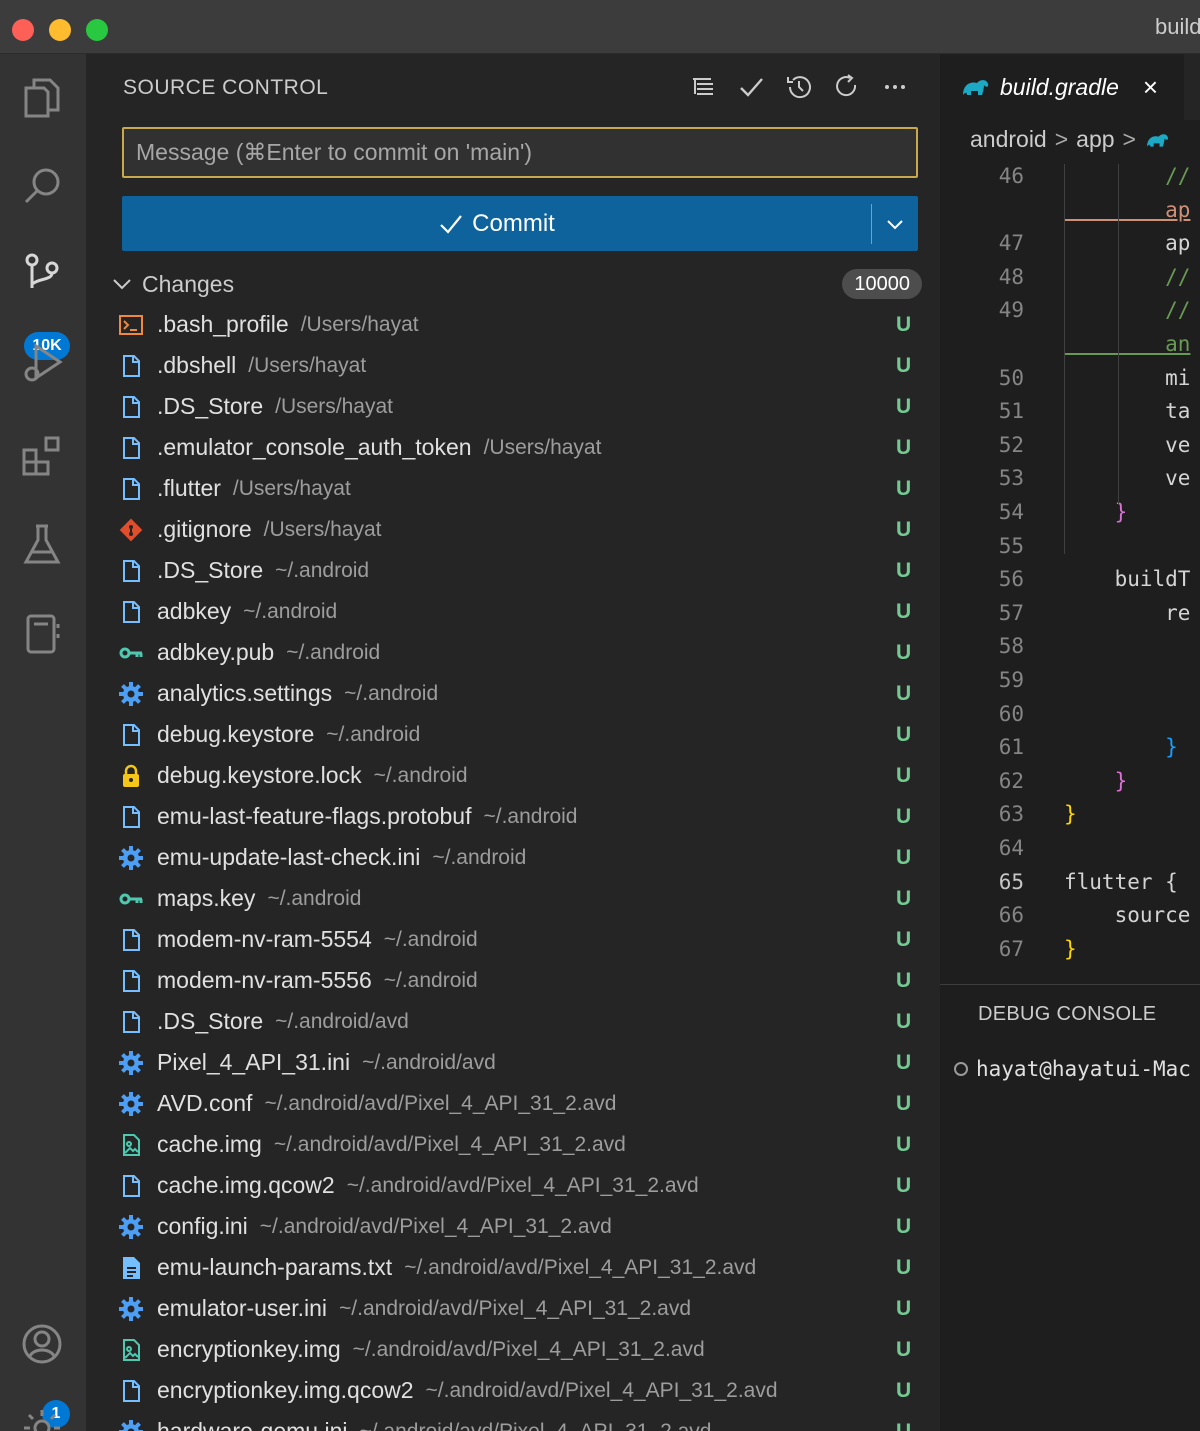  What do you see at coordinates (1127, 612) in the screenshot?
I see `line-text: re` at bounding box center [1127, 612].